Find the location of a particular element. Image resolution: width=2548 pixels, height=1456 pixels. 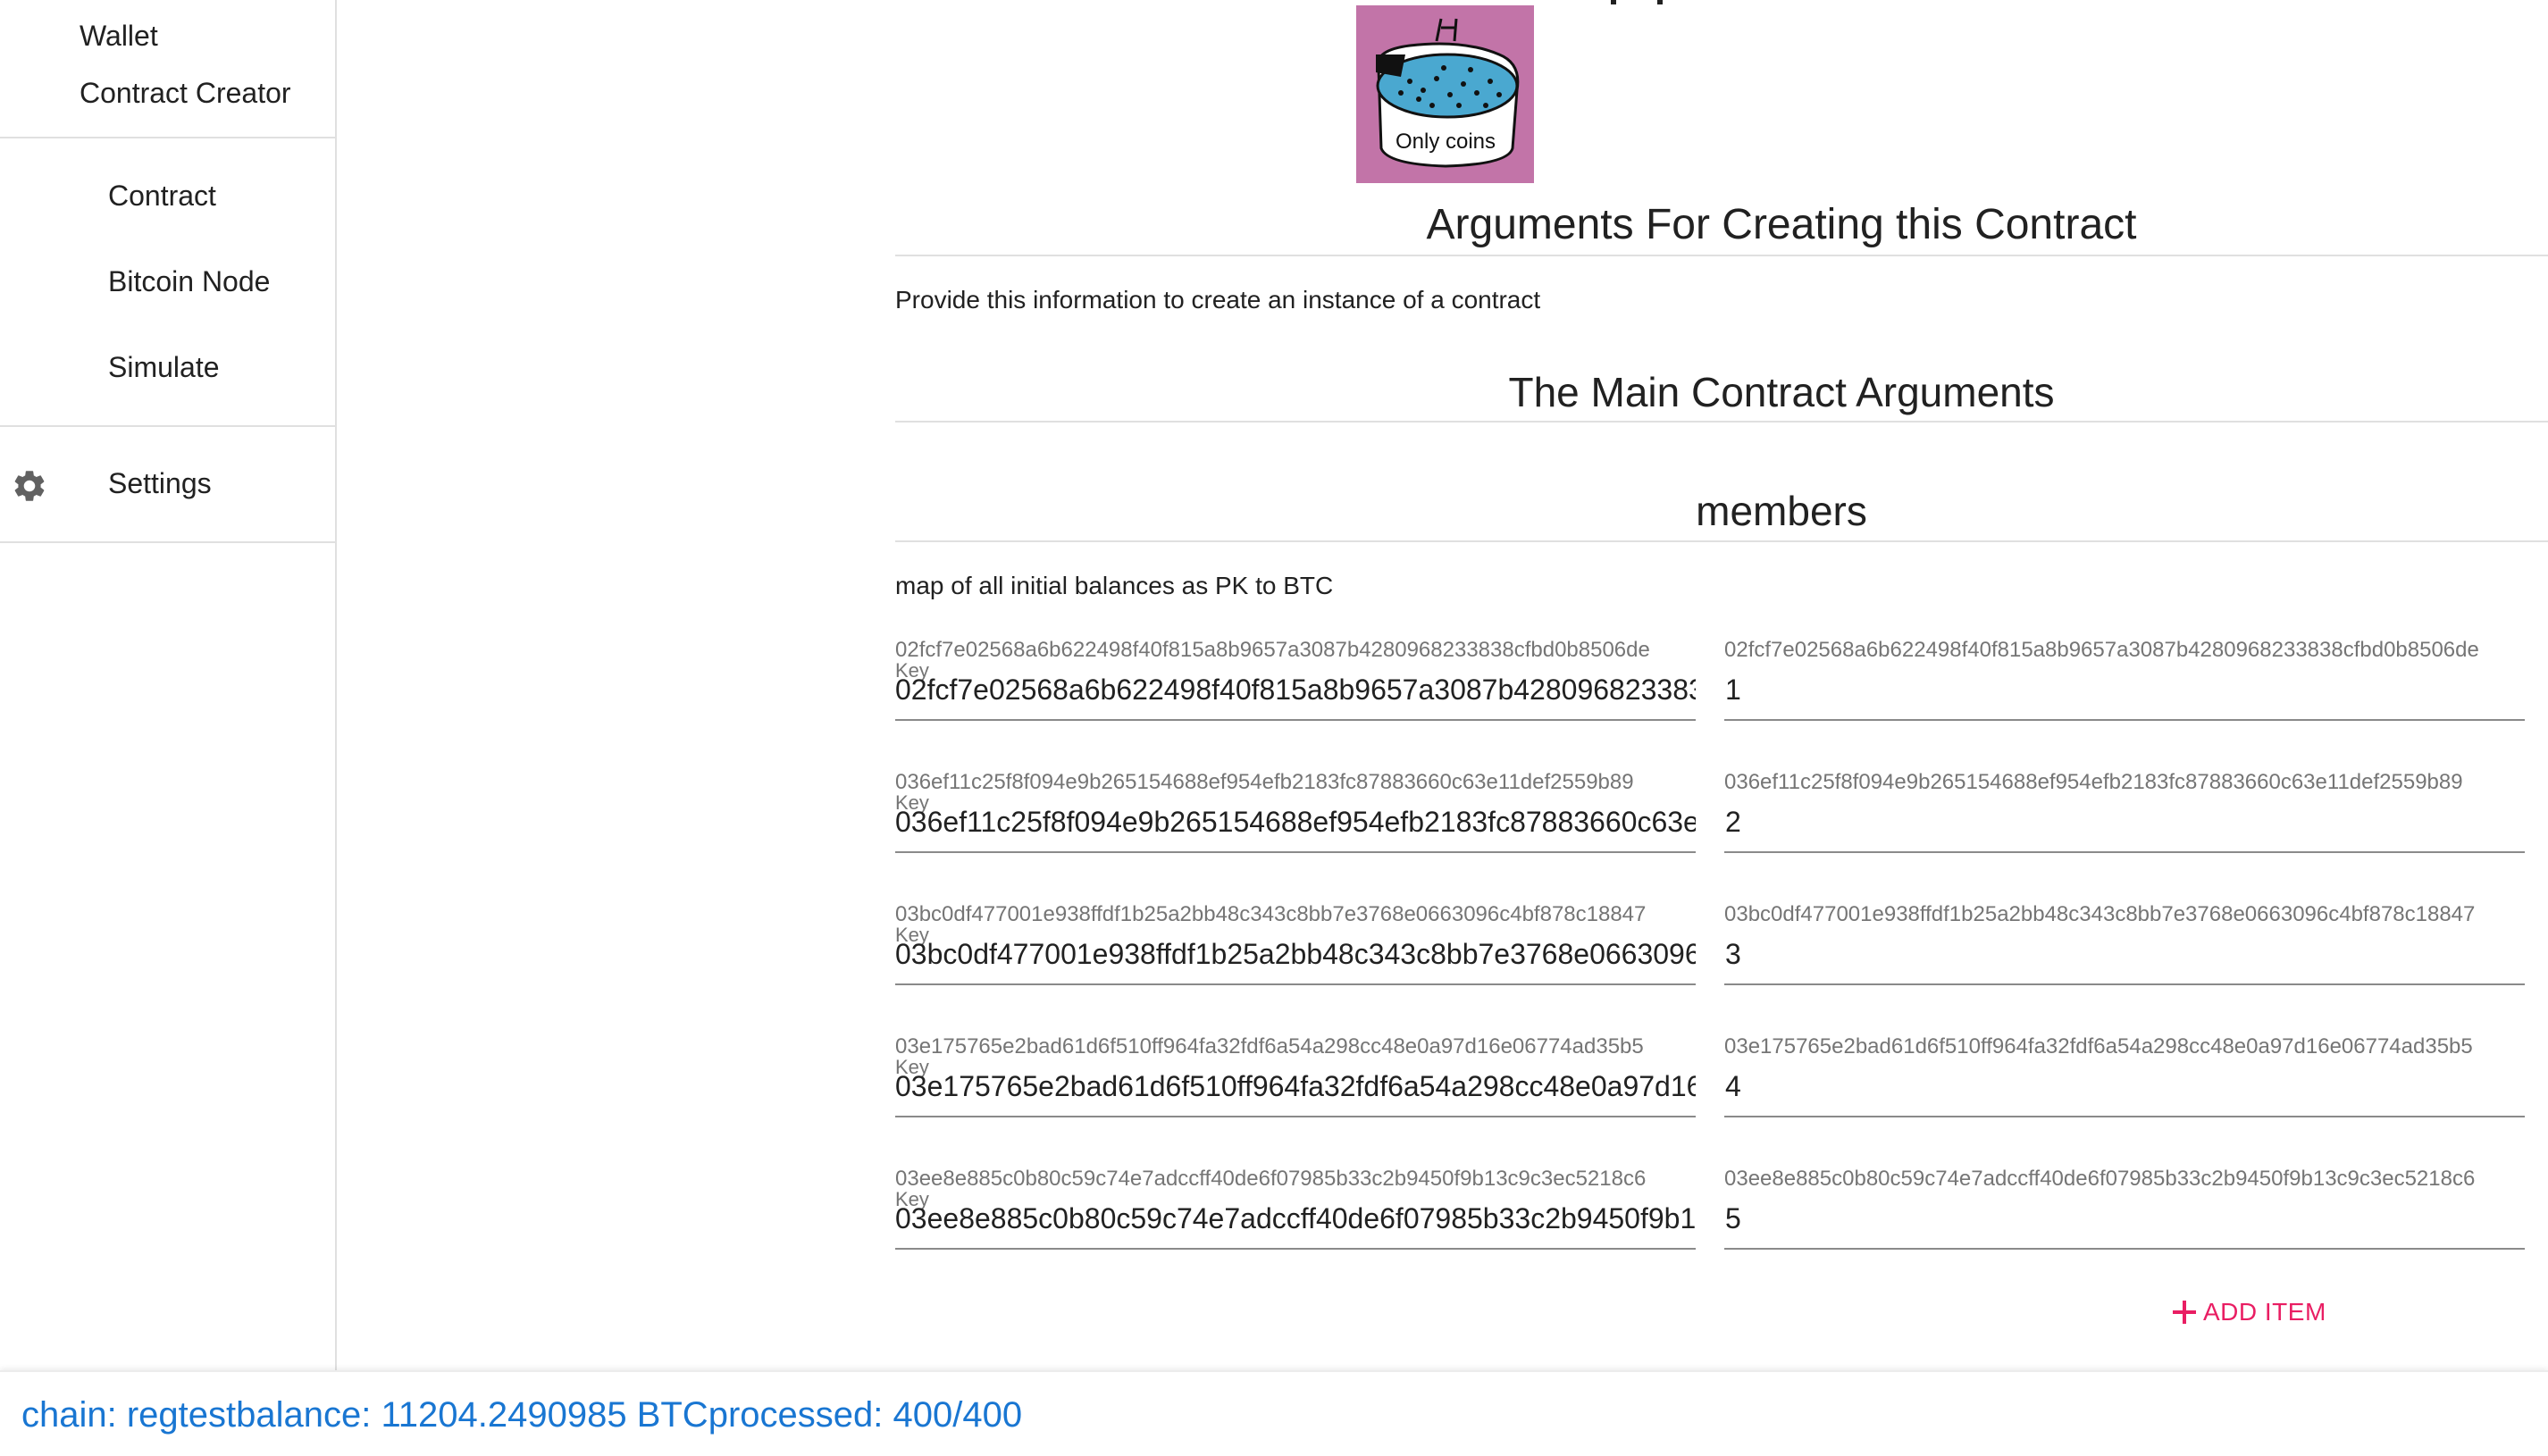

page-title: Arguments For Creating this Contract is located at coordinates (1781, 224).